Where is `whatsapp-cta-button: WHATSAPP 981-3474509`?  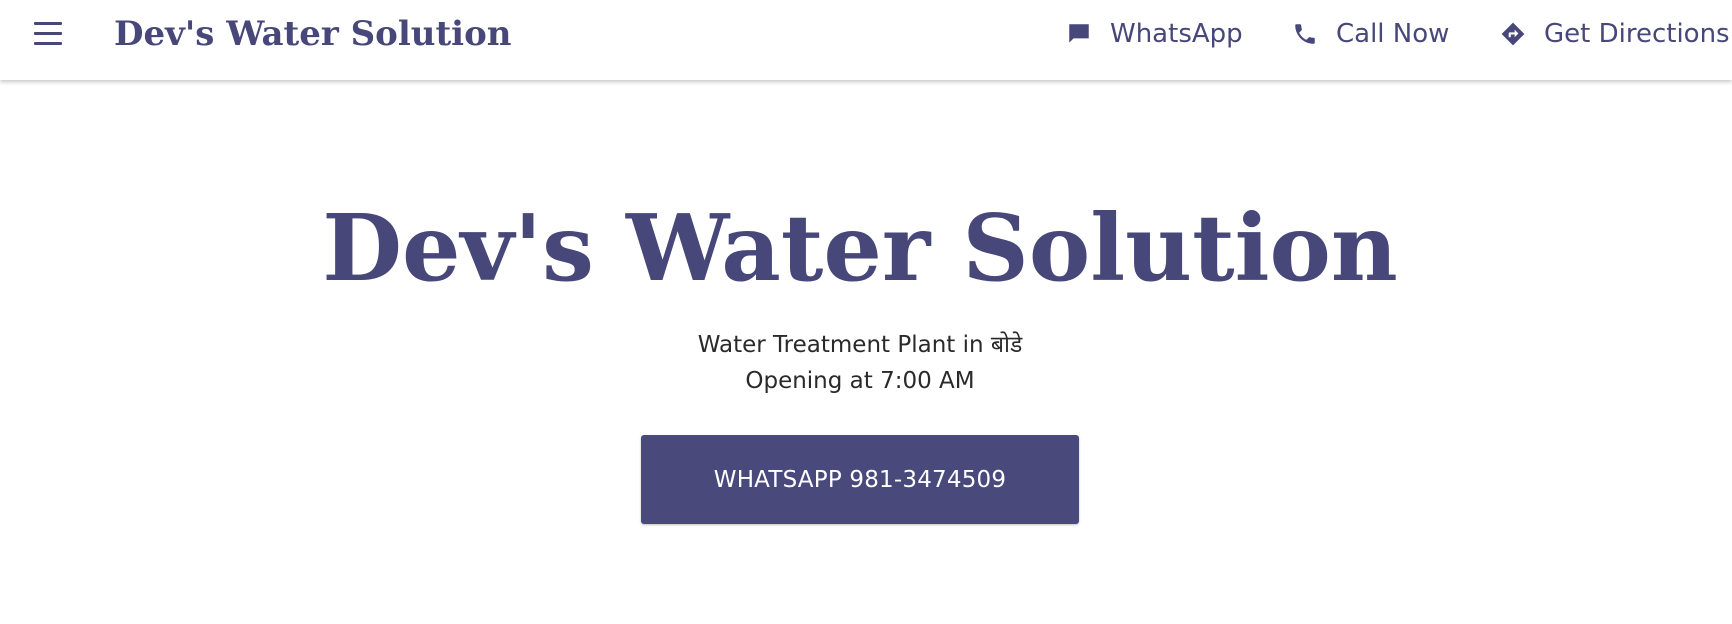
whatsapp-cta-button: WHATSAPP 981-3474509 is located at coordinates (860, 479).